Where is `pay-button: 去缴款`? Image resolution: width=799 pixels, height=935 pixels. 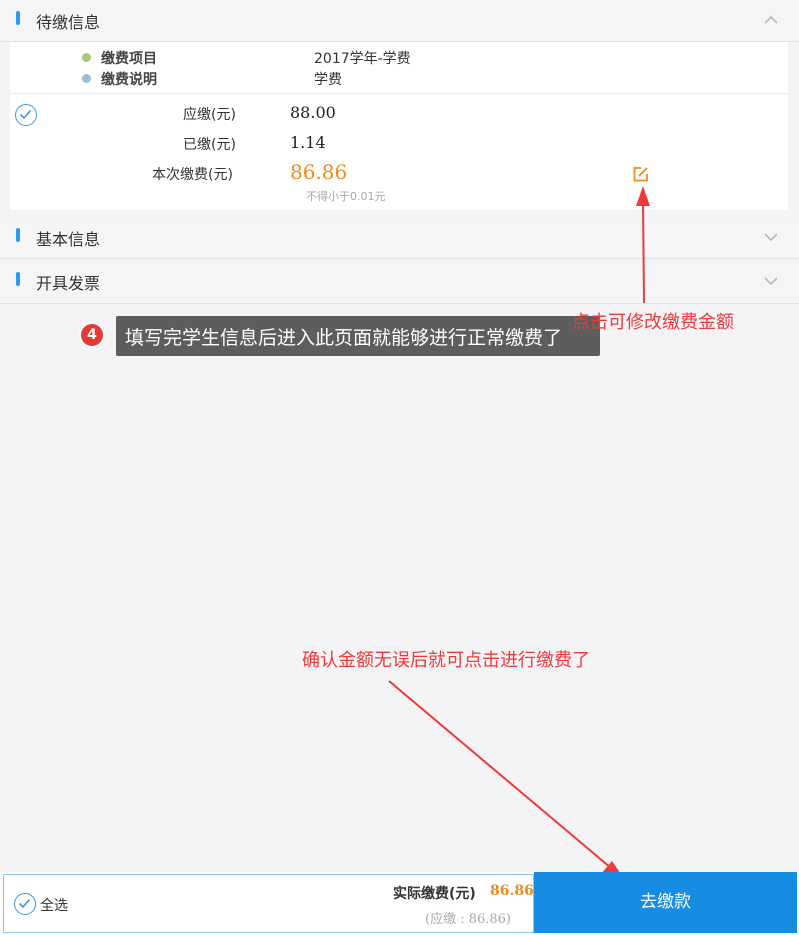
pay-button: 去缴款 is located at coordinates (665, 902).